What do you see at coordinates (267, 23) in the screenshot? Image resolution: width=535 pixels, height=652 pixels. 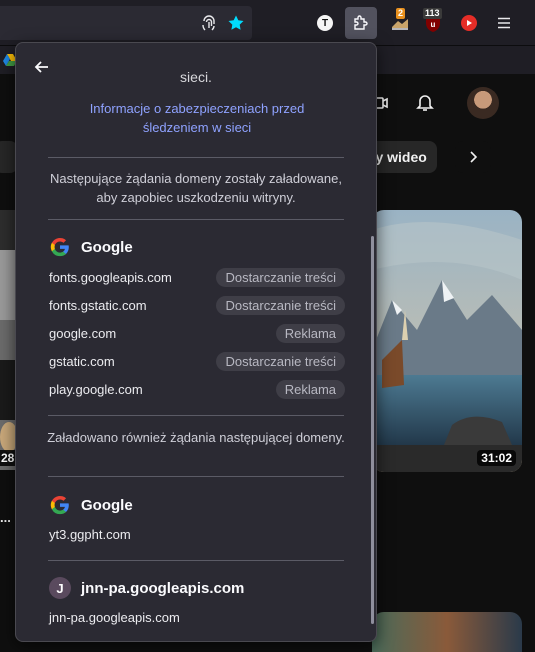 I see `browser-toolbar: T 2 u 113` at bounding box center [267, 23].